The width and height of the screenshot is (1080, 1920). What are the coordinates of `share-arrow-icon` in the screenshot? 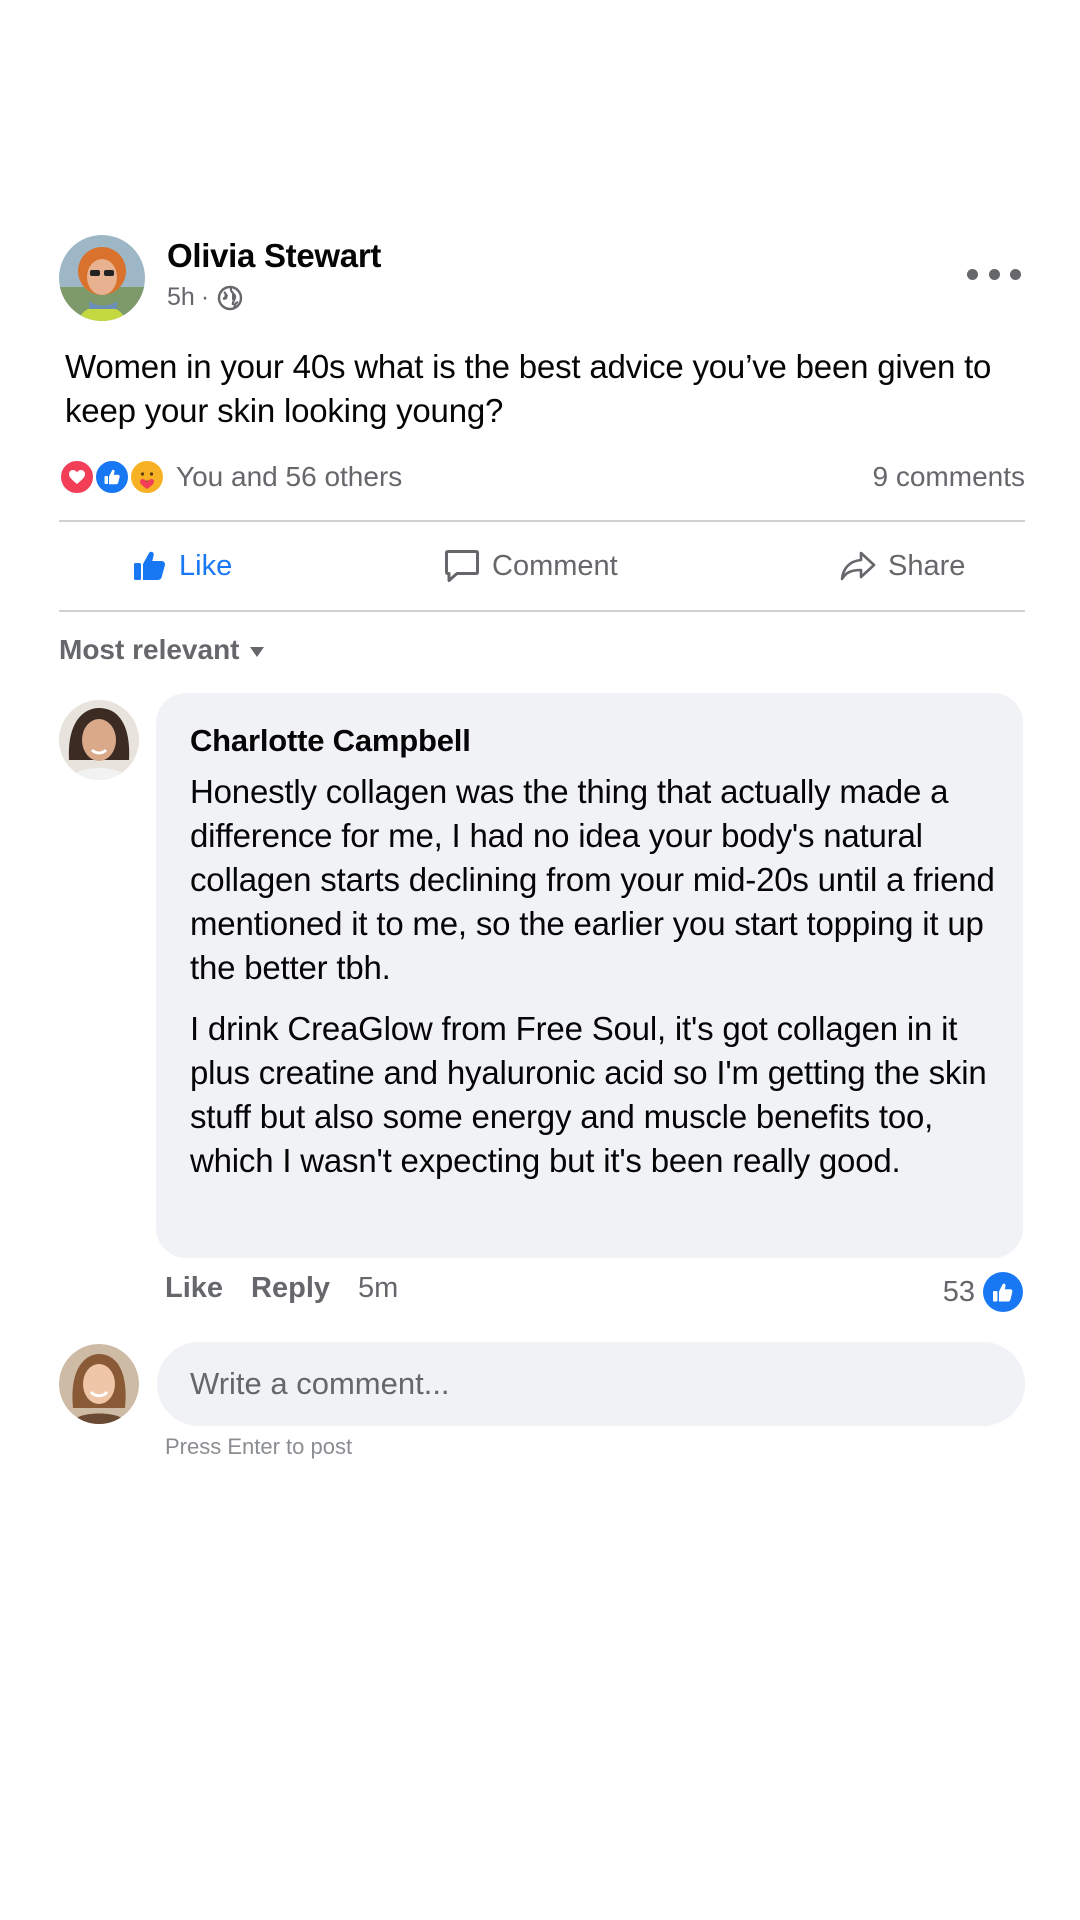 It's located at (858, 566).